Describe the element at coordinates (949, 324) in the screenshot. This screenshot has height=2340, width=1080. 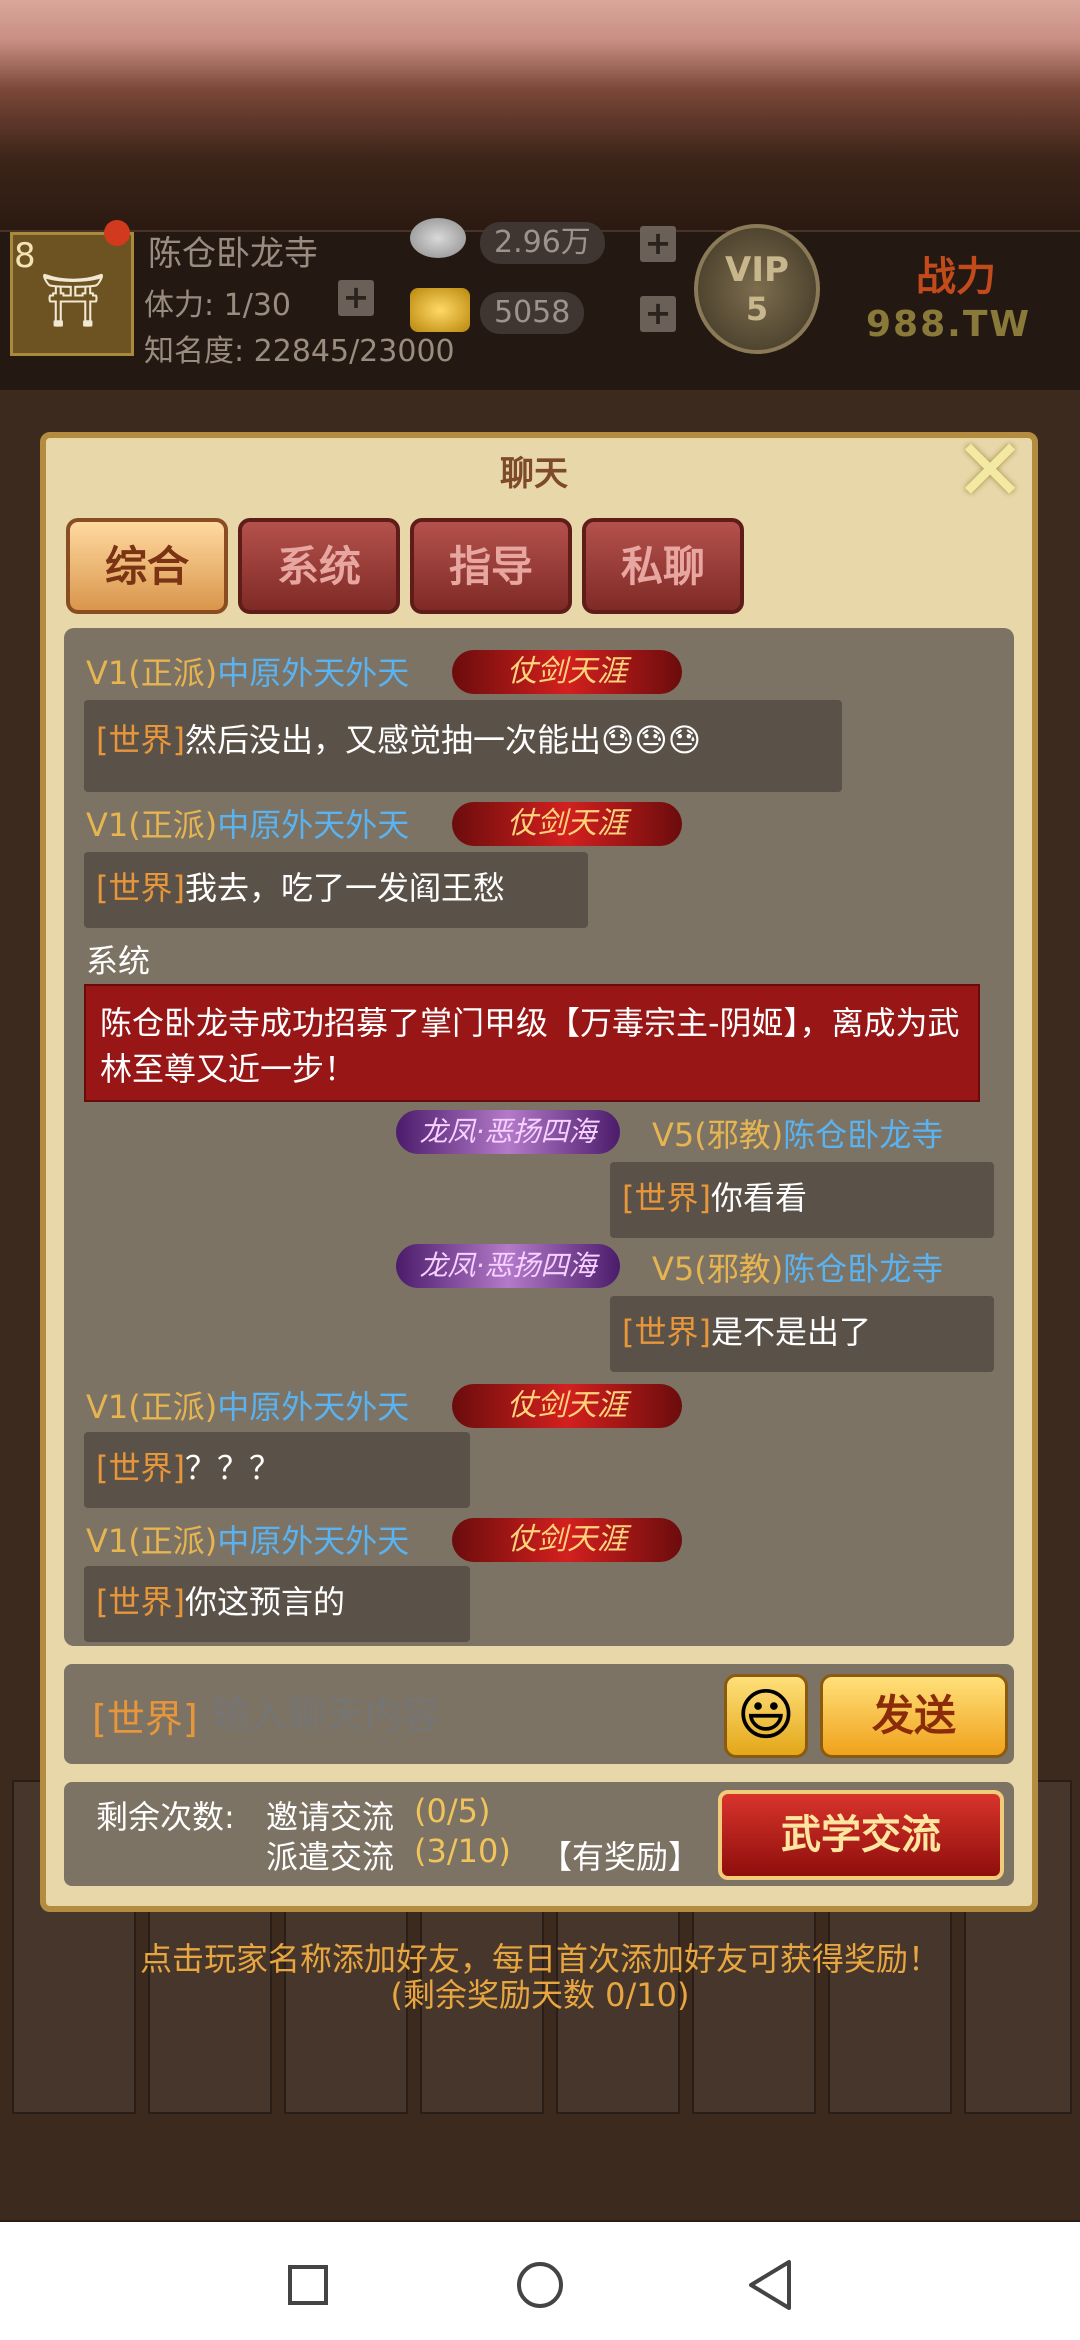
I see `power-value: 988.TW` at that location.